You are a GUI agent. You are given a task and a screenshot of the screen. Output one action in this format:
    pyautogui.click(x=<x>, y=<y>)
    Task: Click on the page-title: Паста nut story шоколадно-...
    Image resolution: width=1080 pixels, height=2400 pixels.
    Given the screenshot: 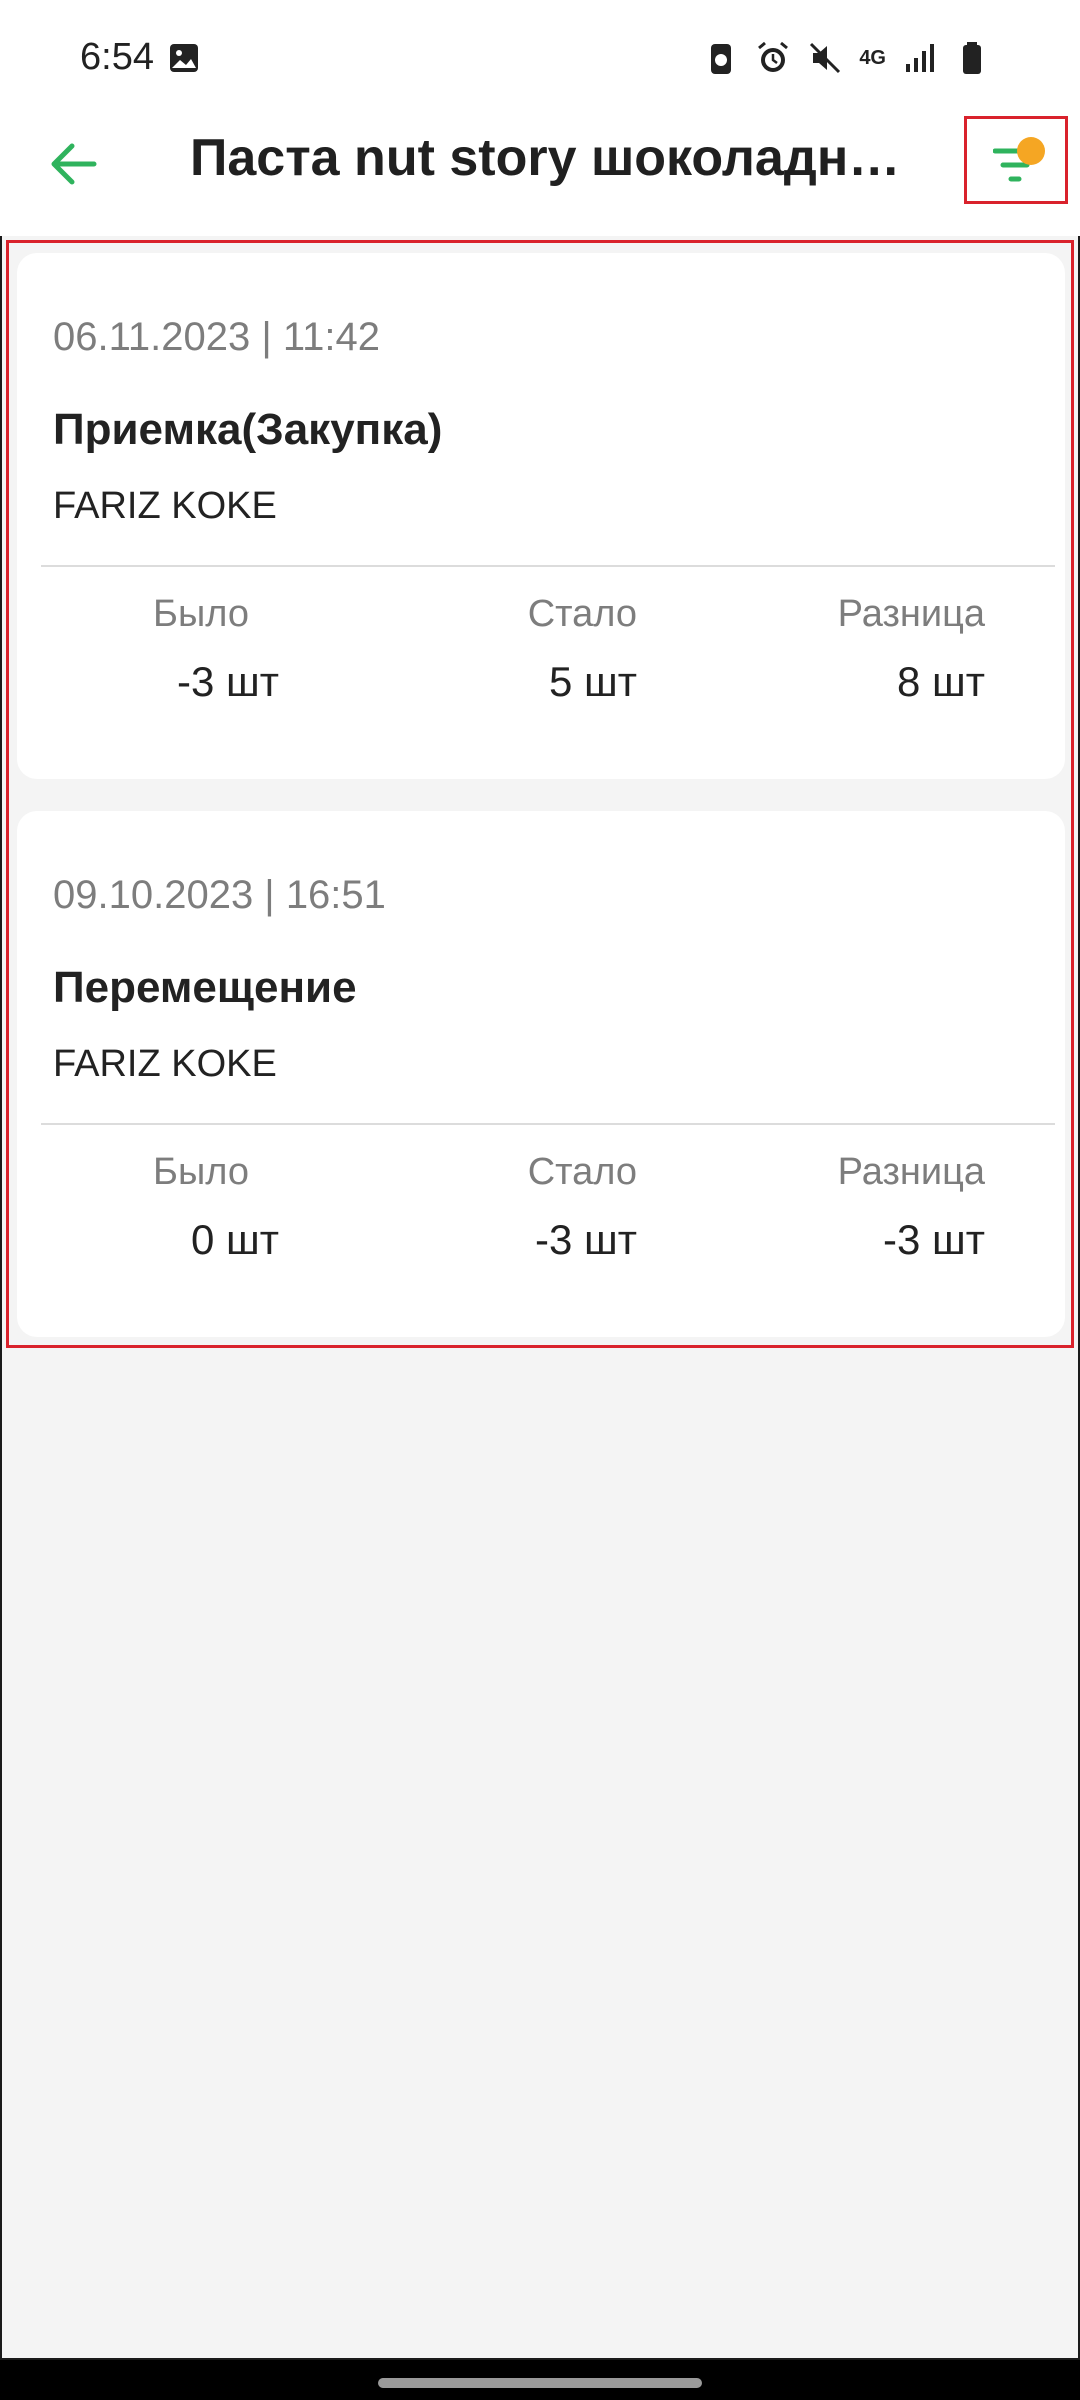 What is the action you would take?
    pyautogui.click(x=555, y=158)
    